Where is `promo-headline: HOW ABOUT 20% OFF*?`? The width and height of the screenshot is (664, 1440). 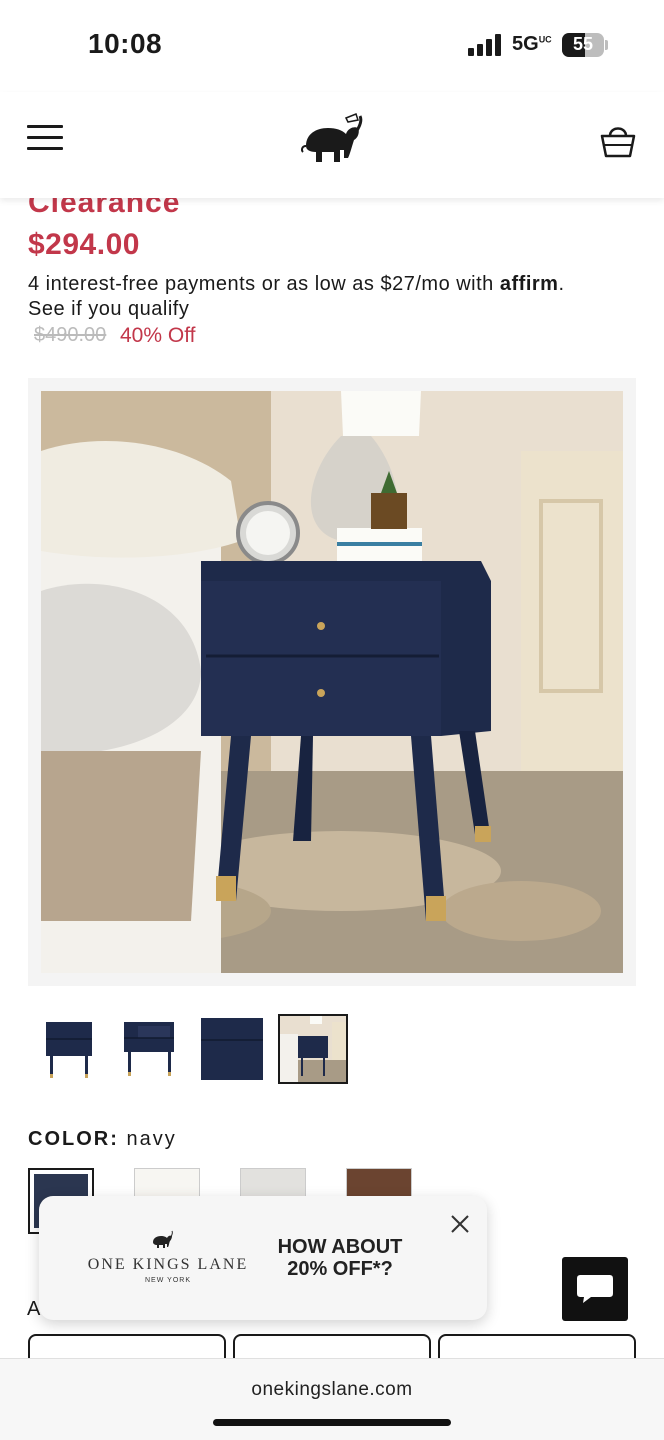
promo-headline: HOW ABOUT 20% OFF*? is located at coordinates (340, 1258).